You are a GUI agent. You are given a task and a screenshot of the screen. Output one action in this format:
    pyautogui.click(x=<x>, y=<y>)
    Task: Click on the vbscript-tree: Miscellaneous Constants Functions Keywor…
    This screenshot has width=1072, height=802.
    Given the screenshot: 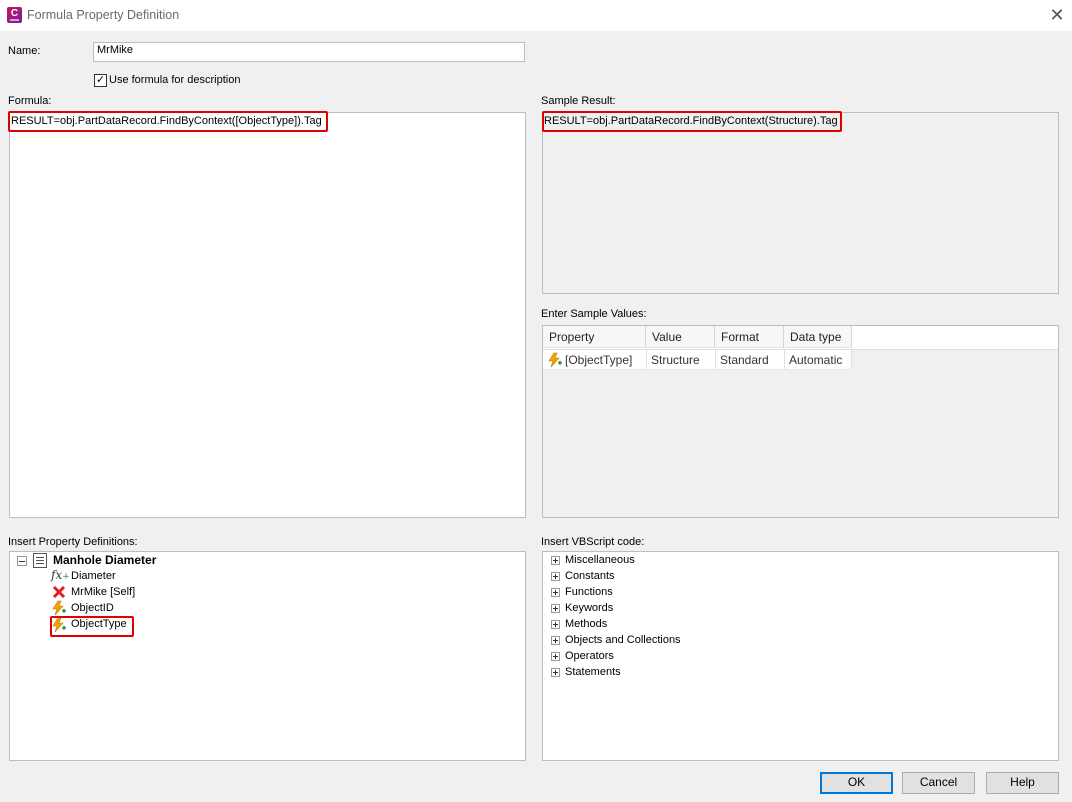 What is the action you would take?
    pyautogui.click(x=800, y=656)
    